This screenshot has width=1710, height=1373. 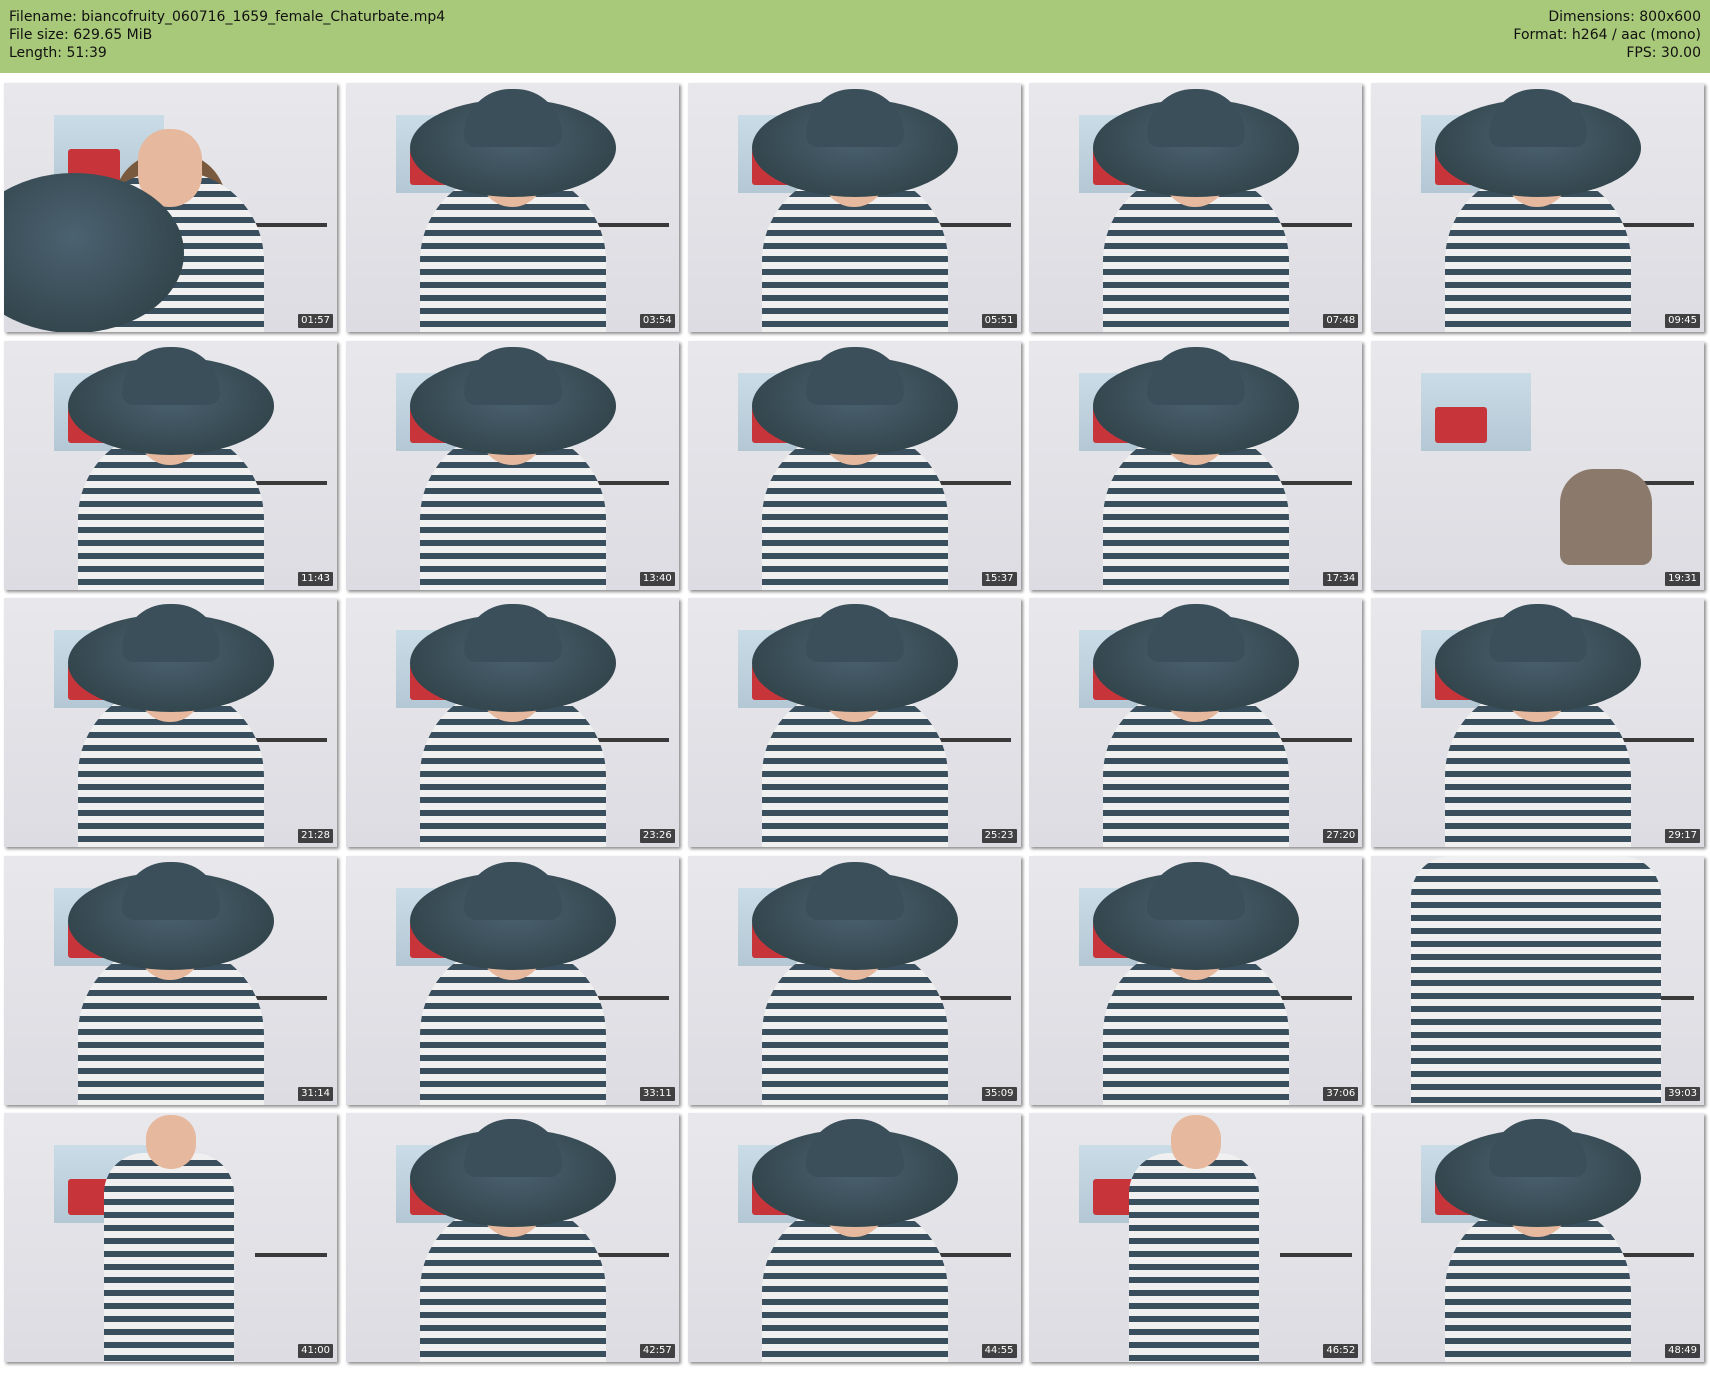 I want to click on timestamp-label: 33:11, so click(x=657, y=1093).